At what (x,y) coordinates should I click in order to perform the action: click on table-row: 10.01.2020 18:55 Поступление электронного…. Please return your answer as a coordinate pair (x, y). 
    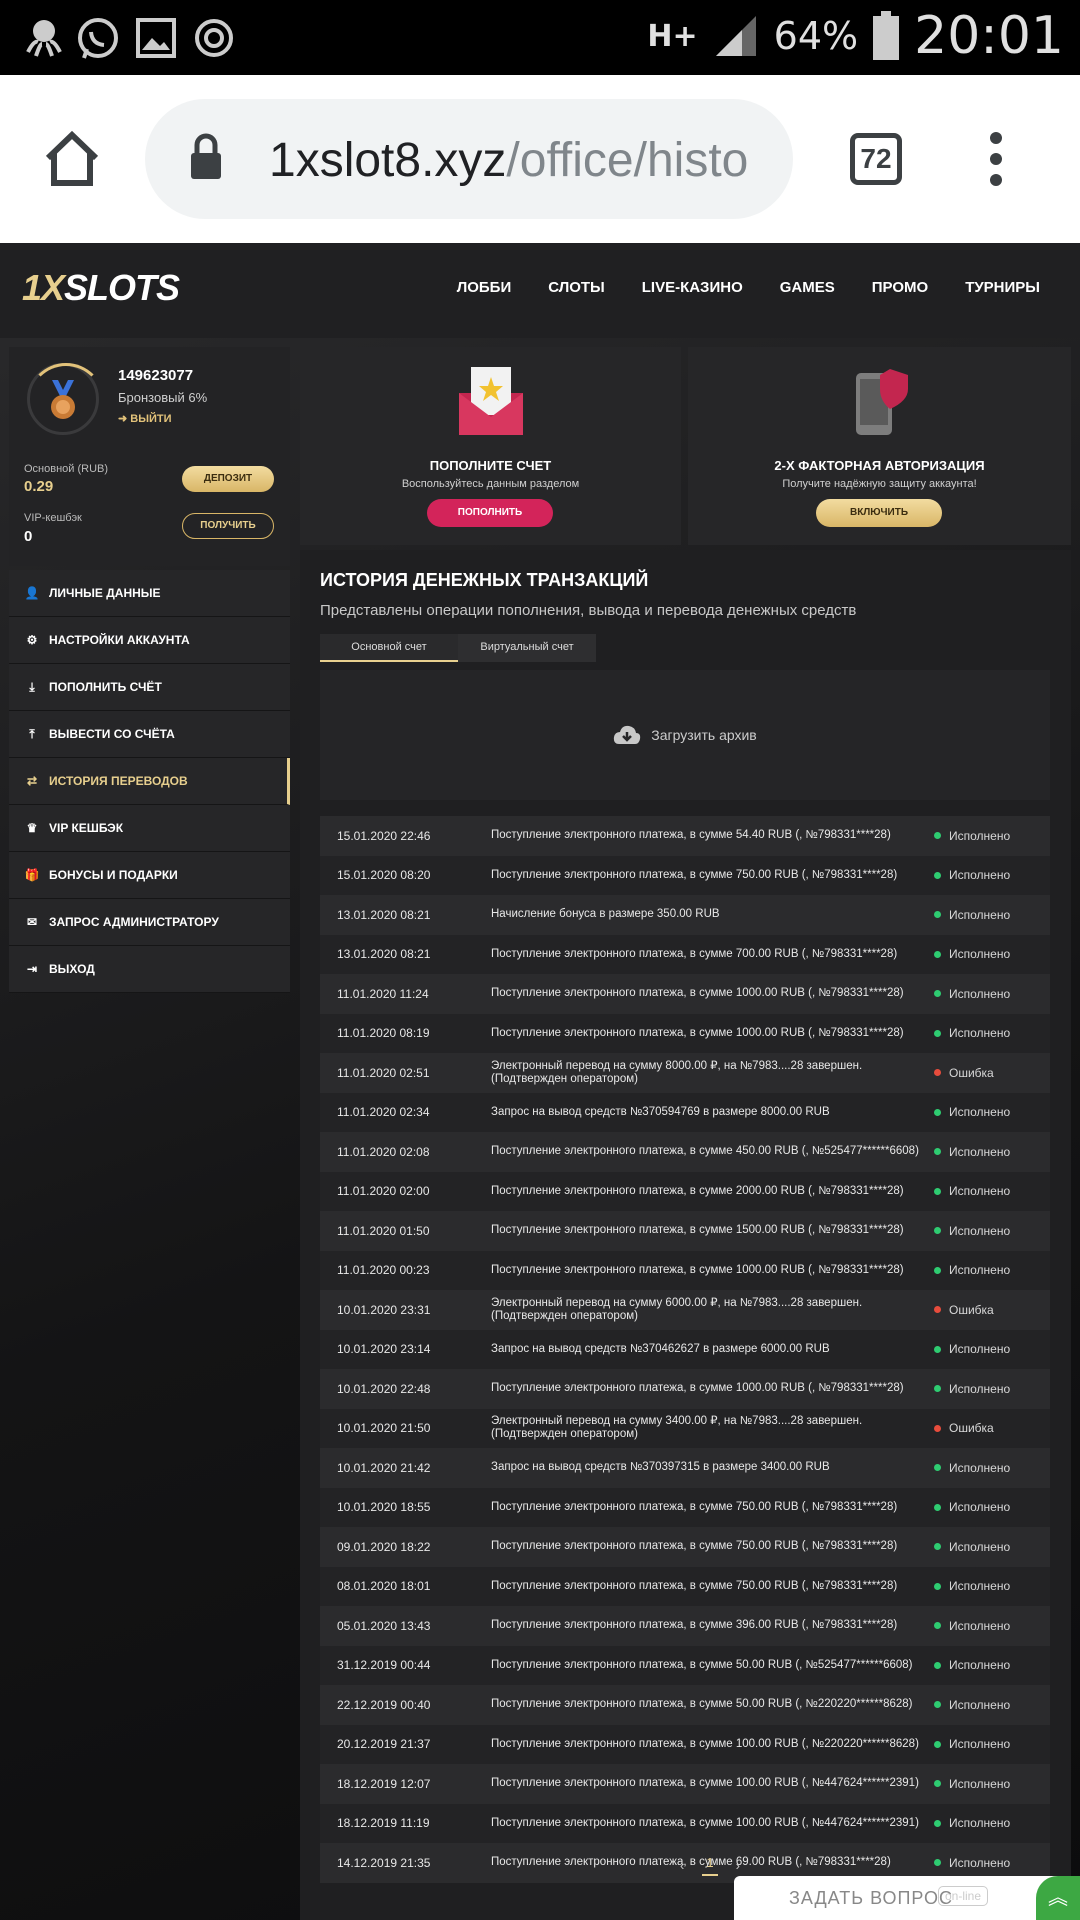
    Looking at the image, I should click on (685, 1507).